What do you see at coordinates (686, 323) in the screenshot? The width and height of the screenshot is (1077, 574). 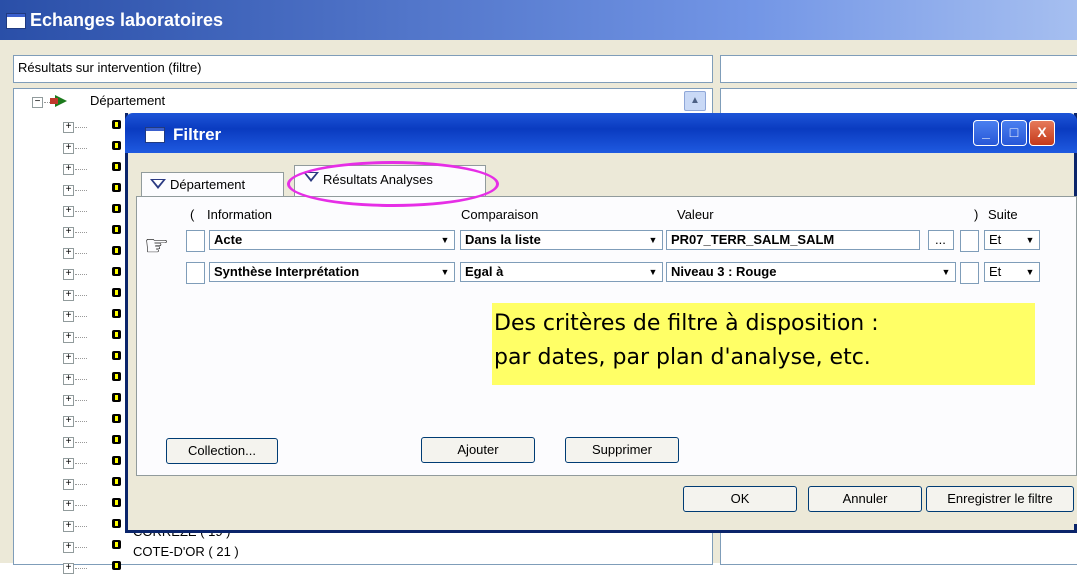 I see `annotation-line-1: Des critères de filtre à disposition :` at bounding box center [686, 323].